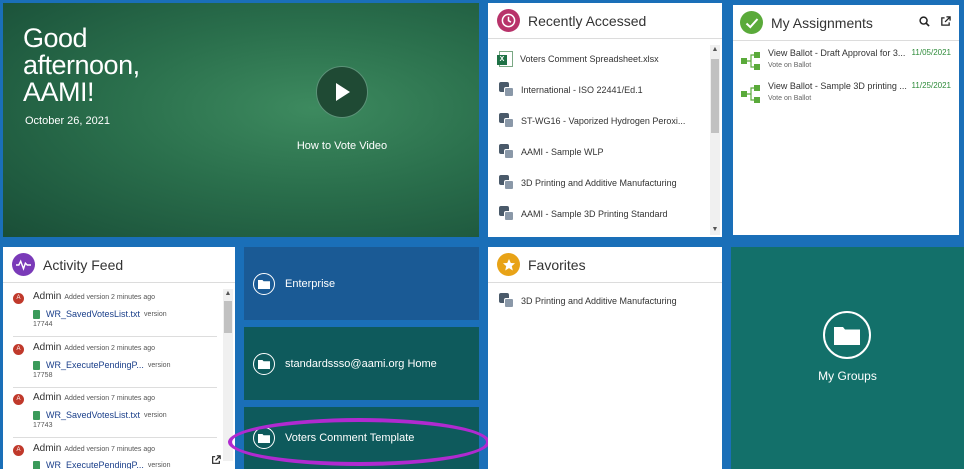 This screenshot has width=964, height=469. What do you see at coordinates (587, 20) in the screenshot?
I see `recently-accessed-title: Recently Accessed` at bounding box center [587, 20].